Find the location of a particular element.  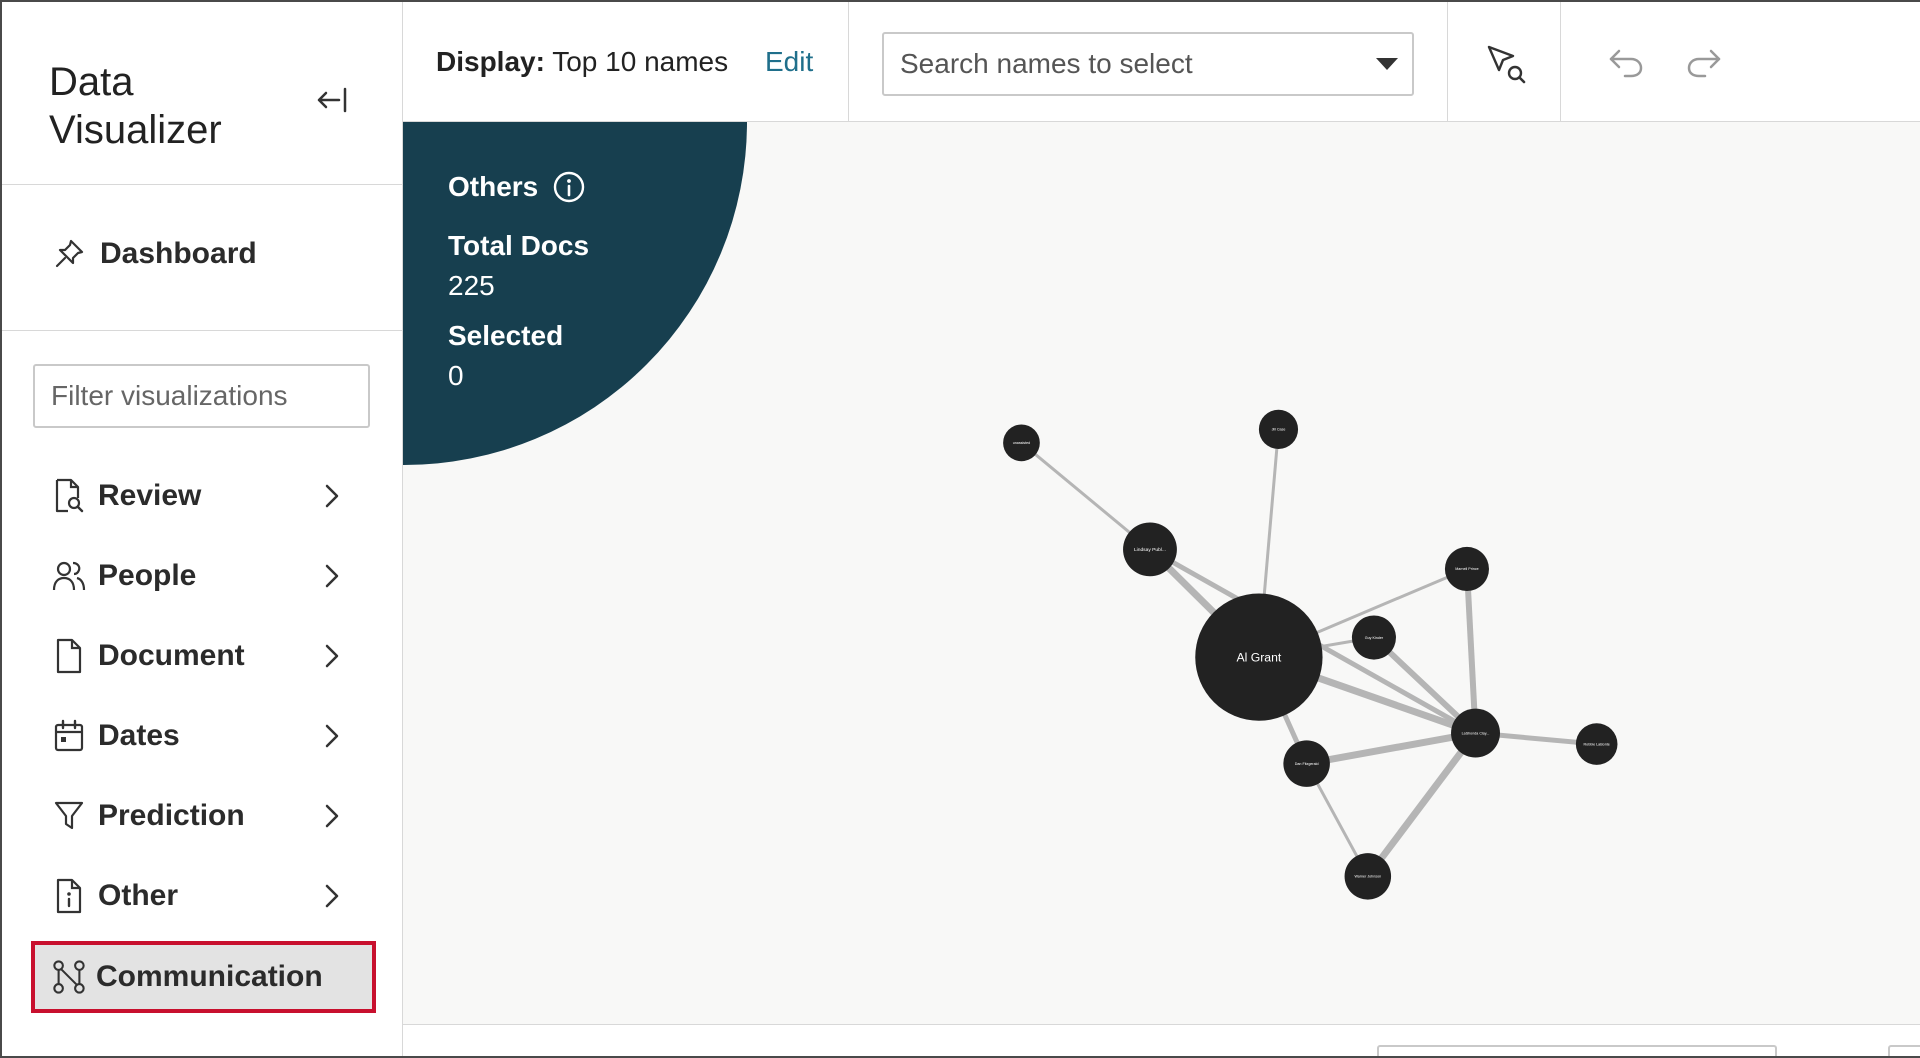

graph-node: Dan Fitzgerald is located at coordinates (1306, 763).